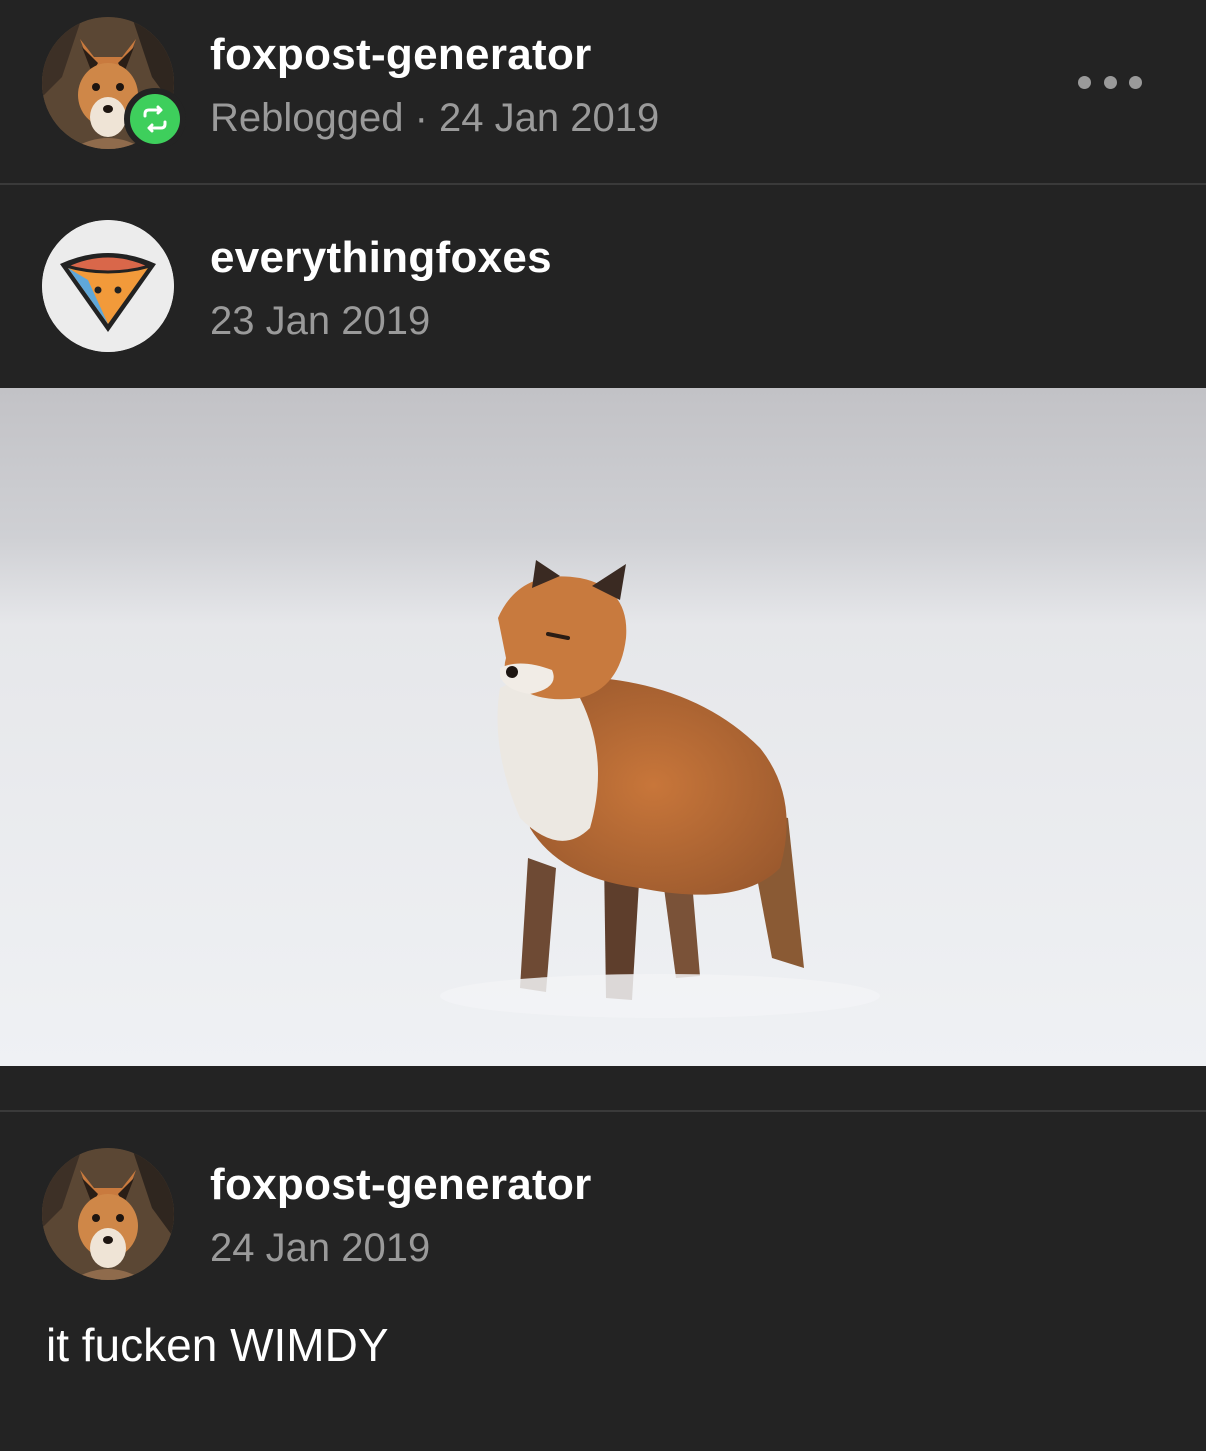 Image resolution: width=1206 pixels, height=1451 pixels. I want to click on fox-avatar-icon, so click(108, 1214).